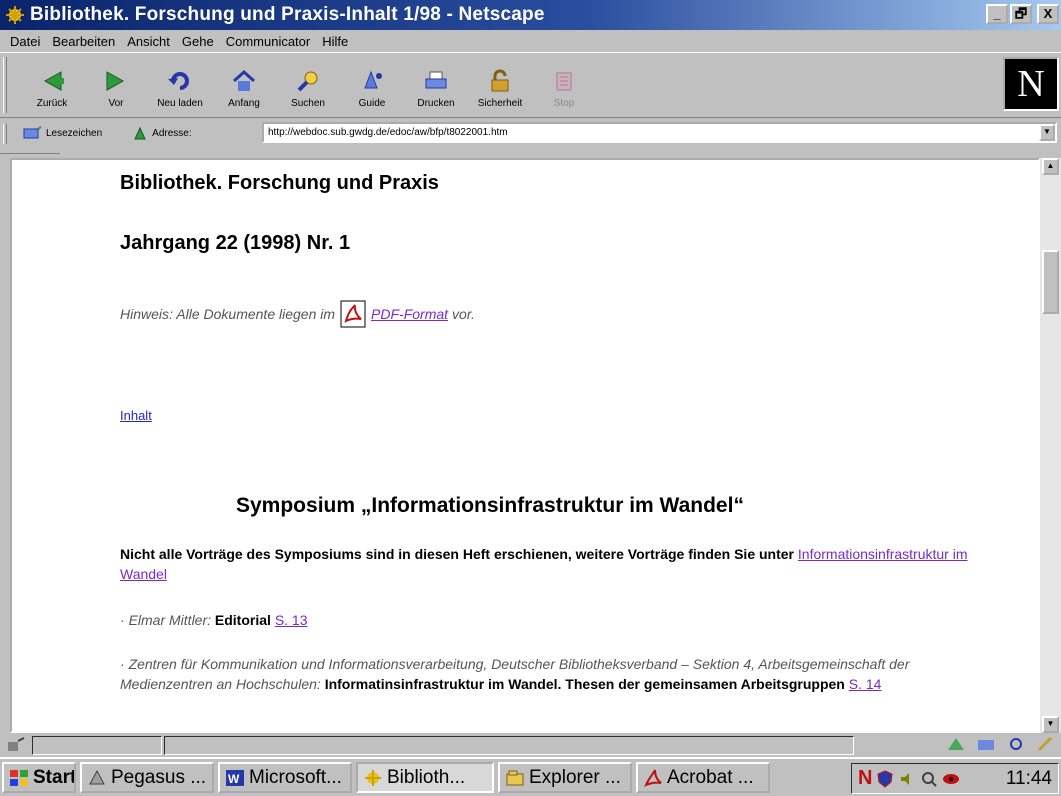 This screenshot has width=1061, height=796. What do you see at coordinates (83, 41) in the screenshot?
I see `menu-bearbeiten: Bearbeiten` at bounding box center [83, 41].